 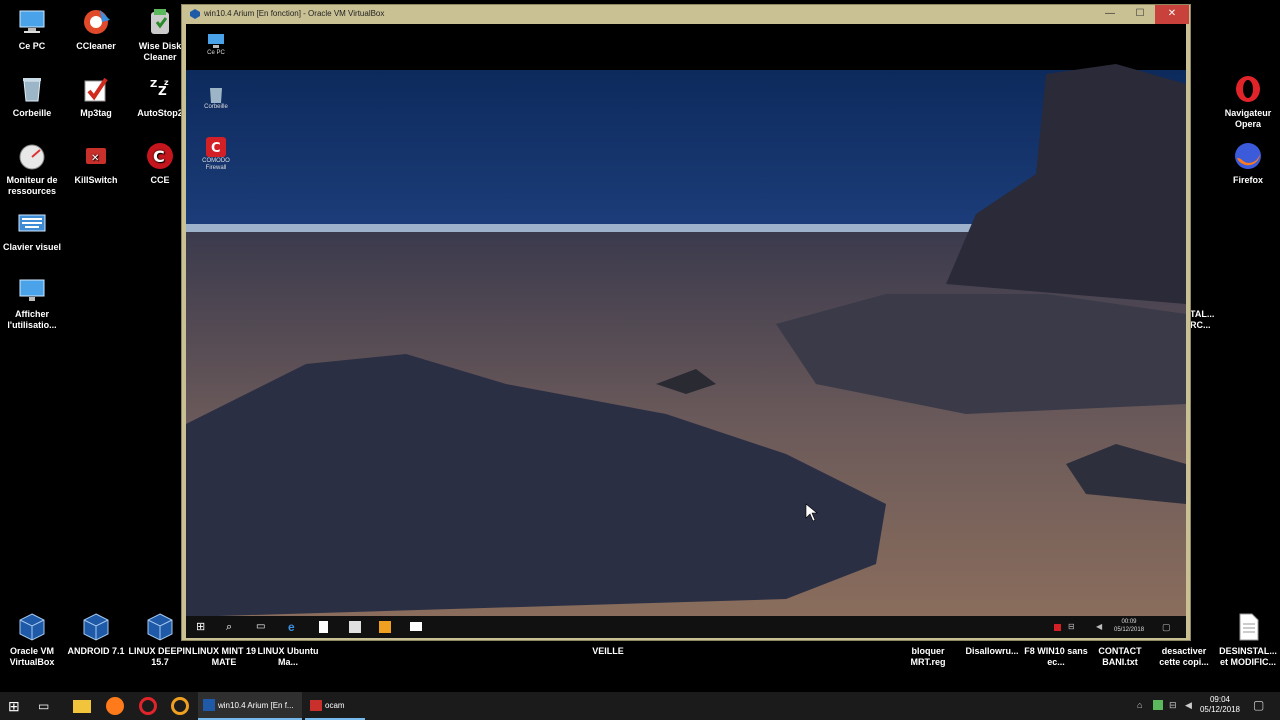 I want to click on desktop-icon-bloquer-mrt: bloquer MRT.reg, so click(x=928, y=657).